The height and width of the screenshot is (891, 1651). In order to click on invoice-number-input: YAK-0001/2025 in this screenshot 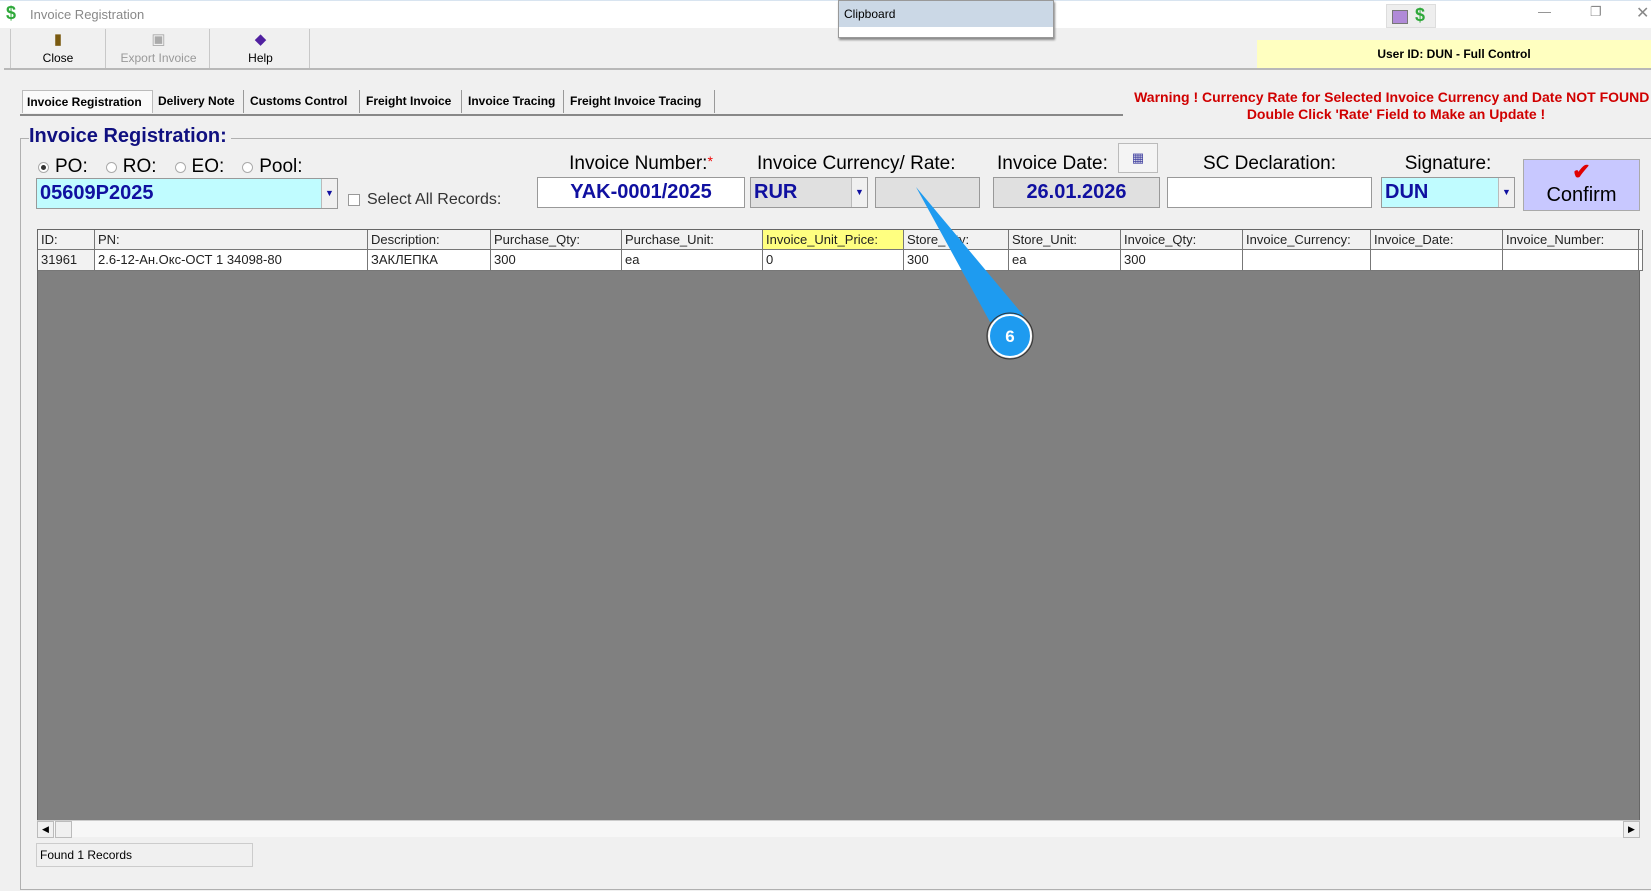, I will do `click(641, 192)`.